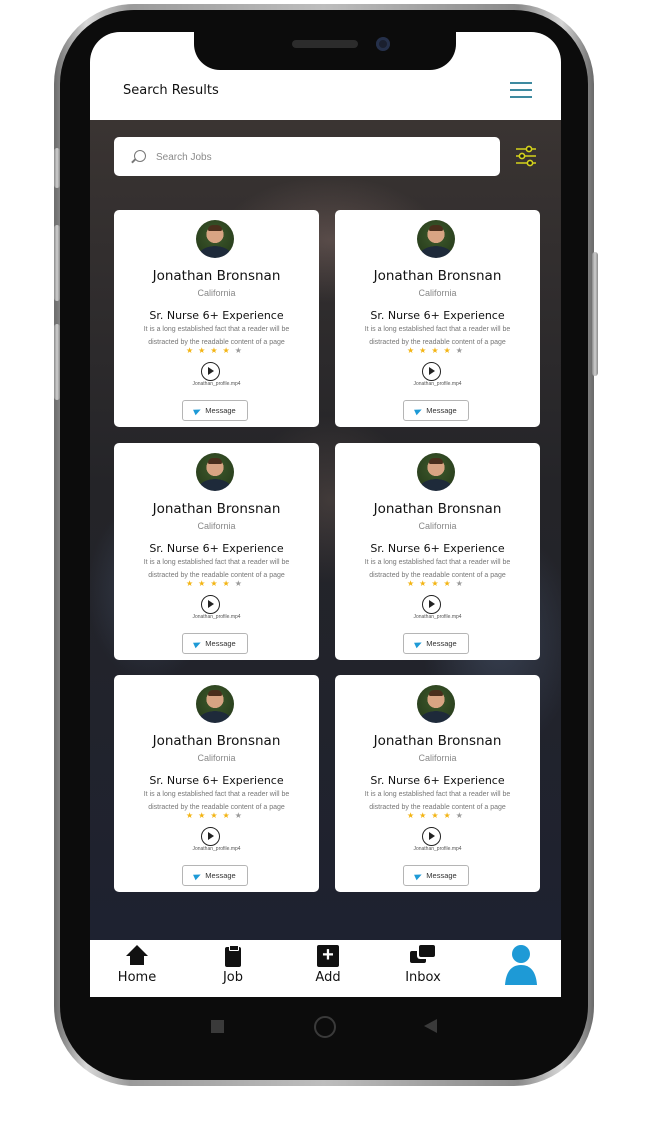 The image size is (652, 1122). What do you see at coordinates (137, 957) in the screenshot?
I see `home-icon` at bounding box center [137, 957].